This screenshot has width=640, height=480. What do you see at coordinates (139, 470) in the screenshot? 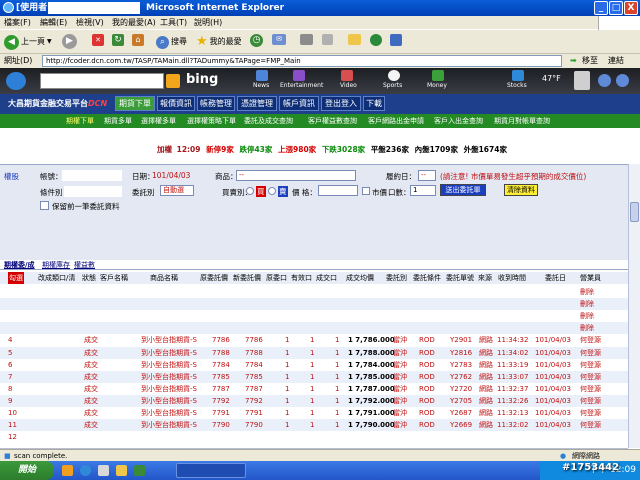
I see `app-icon` at bounding box center [139, 470].